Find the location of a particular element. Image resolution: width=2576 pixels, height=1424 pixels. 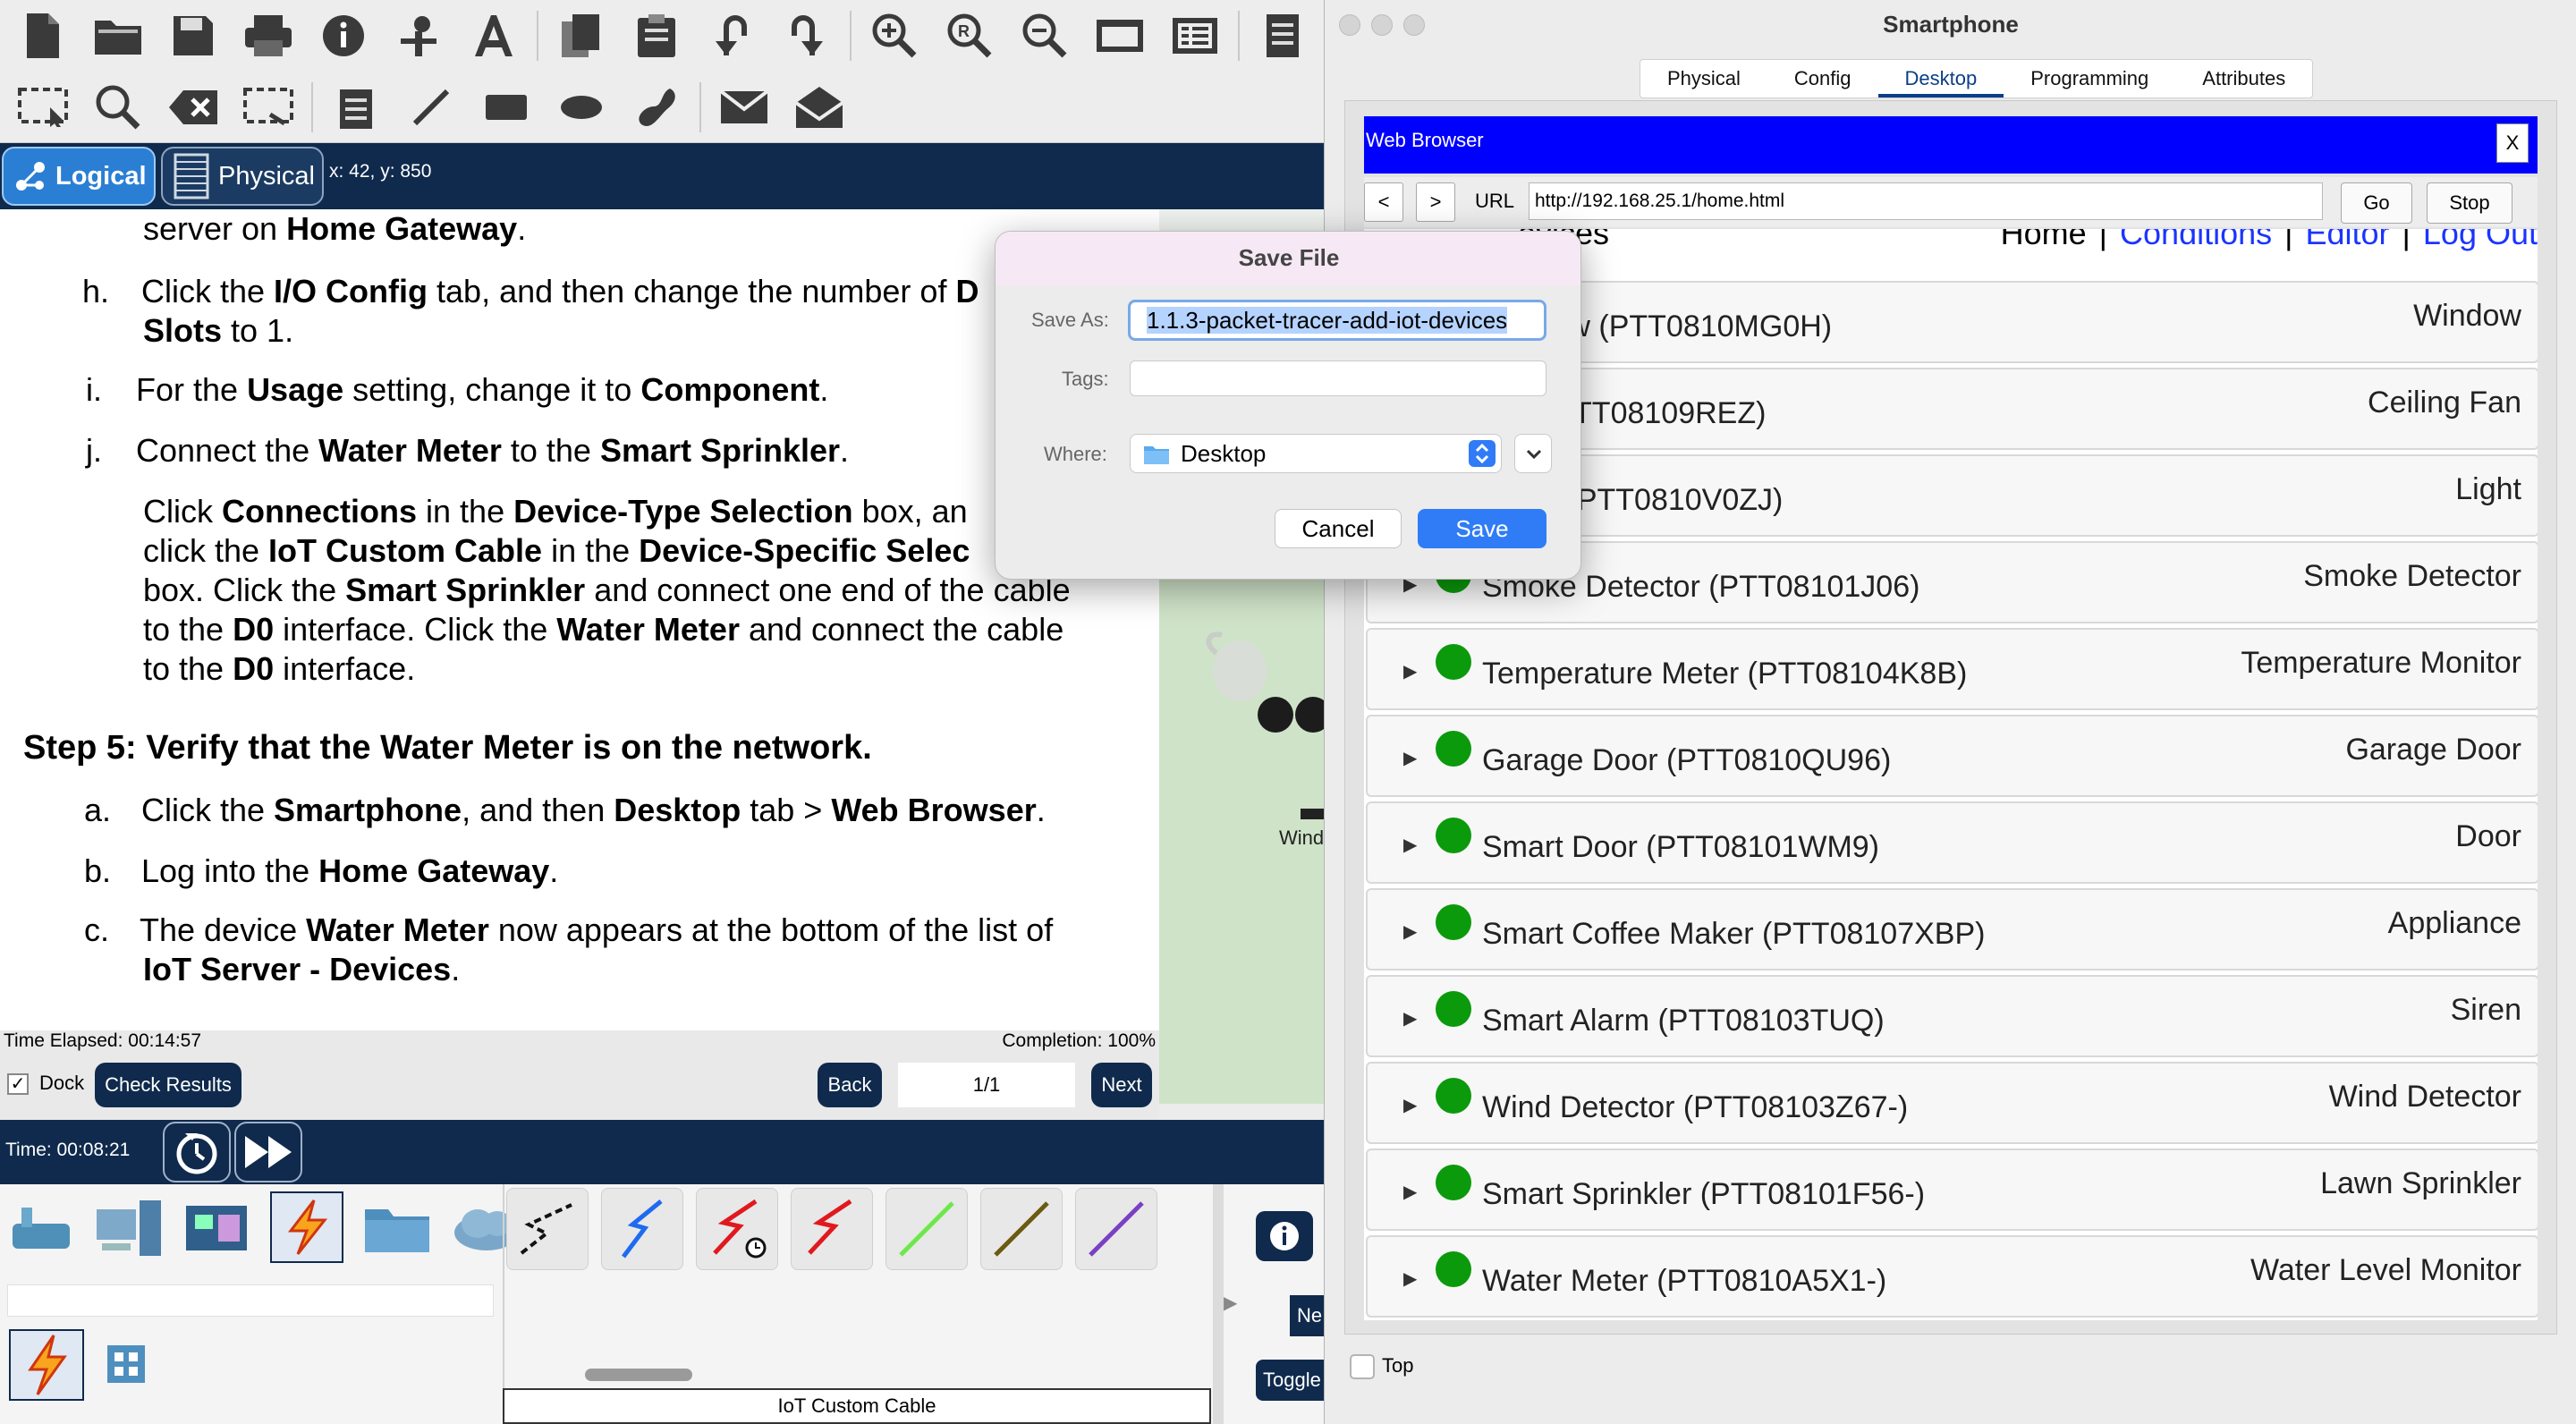

select-icon is located at coordinates (42, 107).